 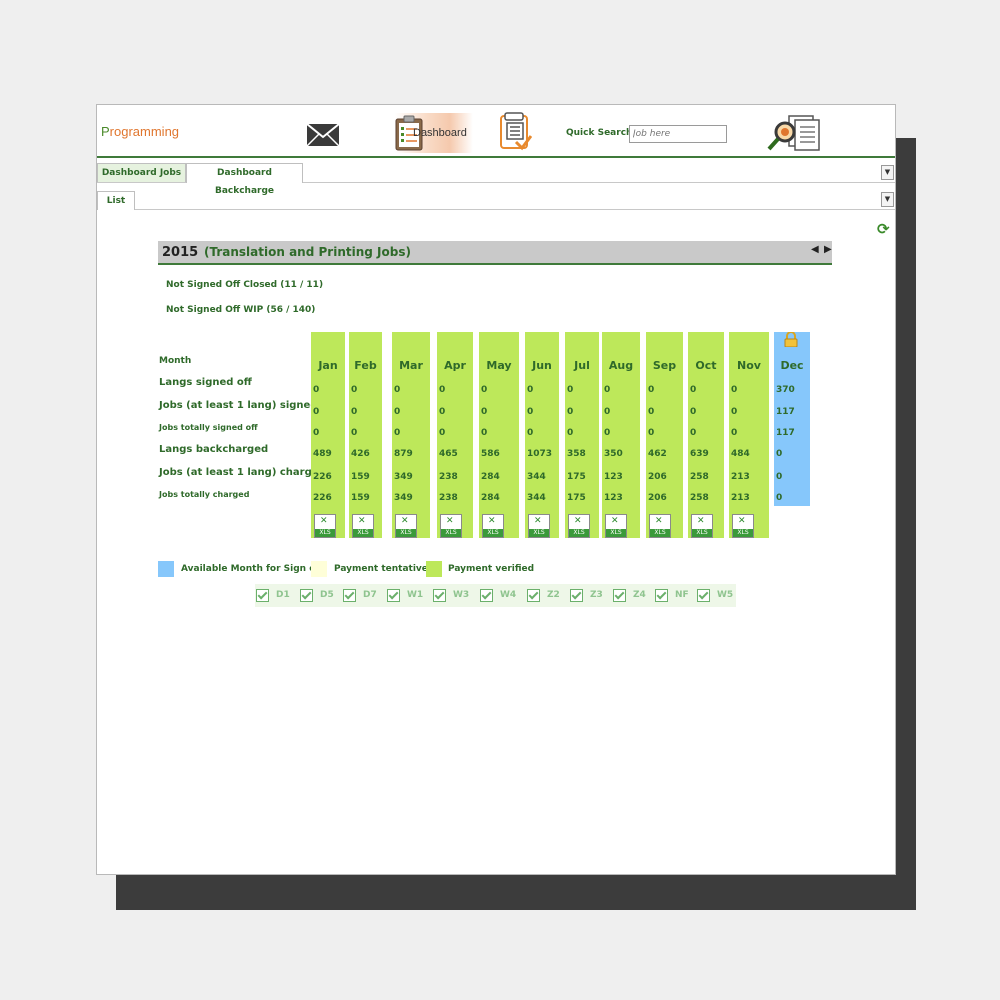 What do you see at coordinates (244, 285) in the screenshot?
I see `status-closed: Not Signed Off Closed (11 / 11)` at bounding box center [244, 285].